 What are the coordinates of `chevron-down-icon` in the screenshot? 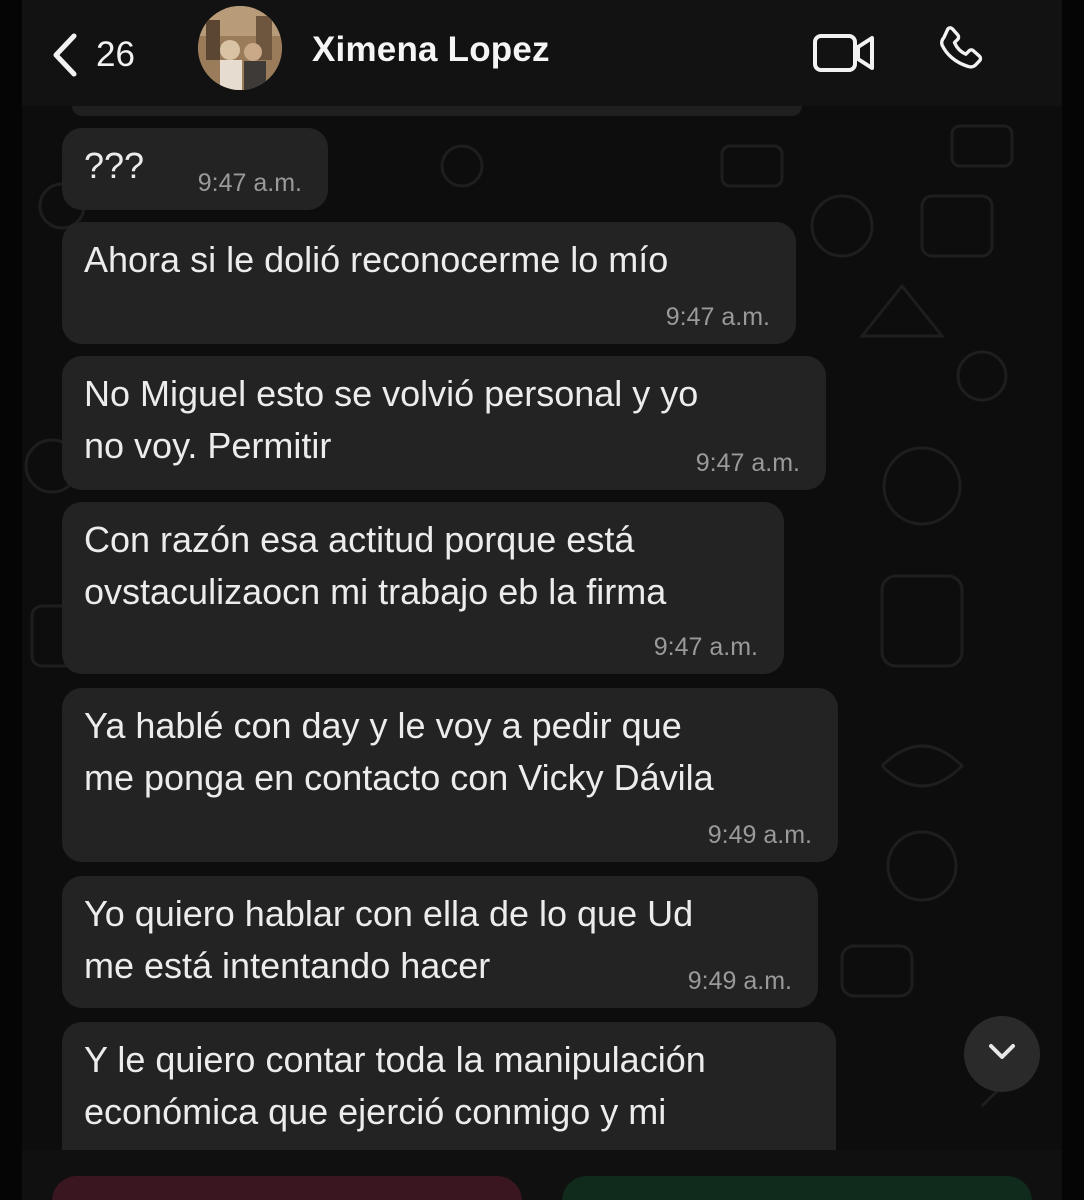 It's located at (1002, 1054).